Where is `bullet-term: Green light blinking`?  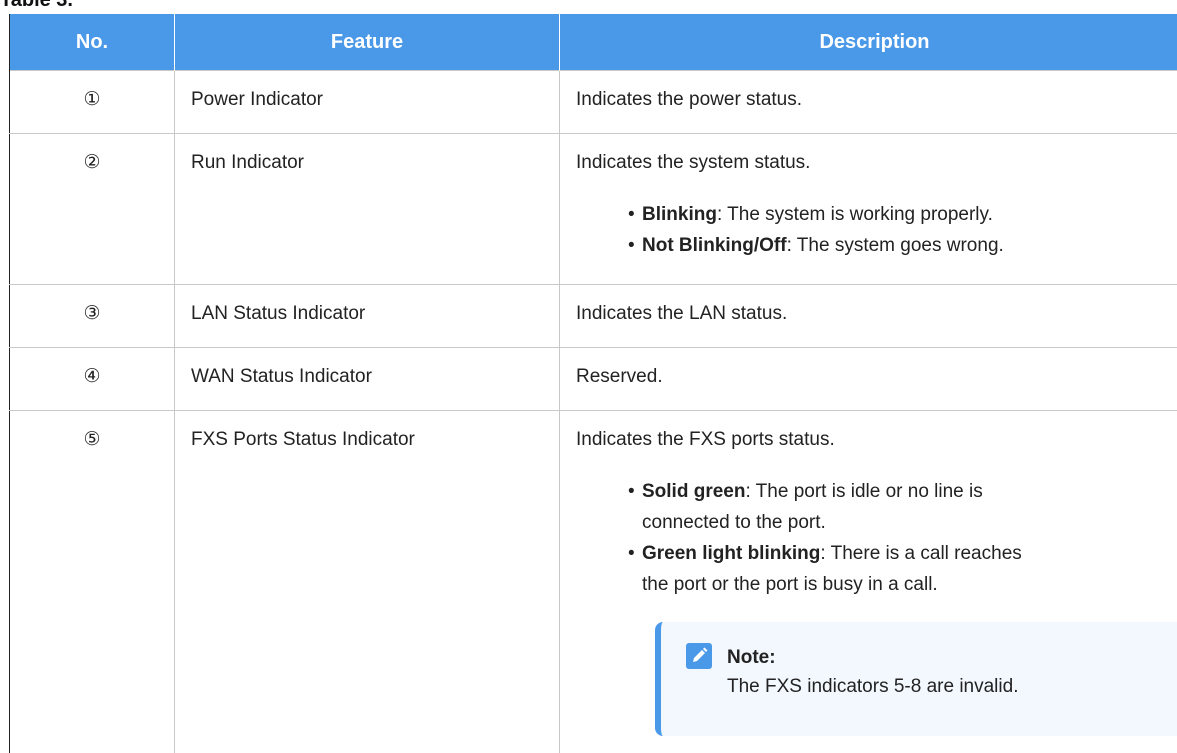 bullet-term: Green light blinking is located at coordinates (731, 553).